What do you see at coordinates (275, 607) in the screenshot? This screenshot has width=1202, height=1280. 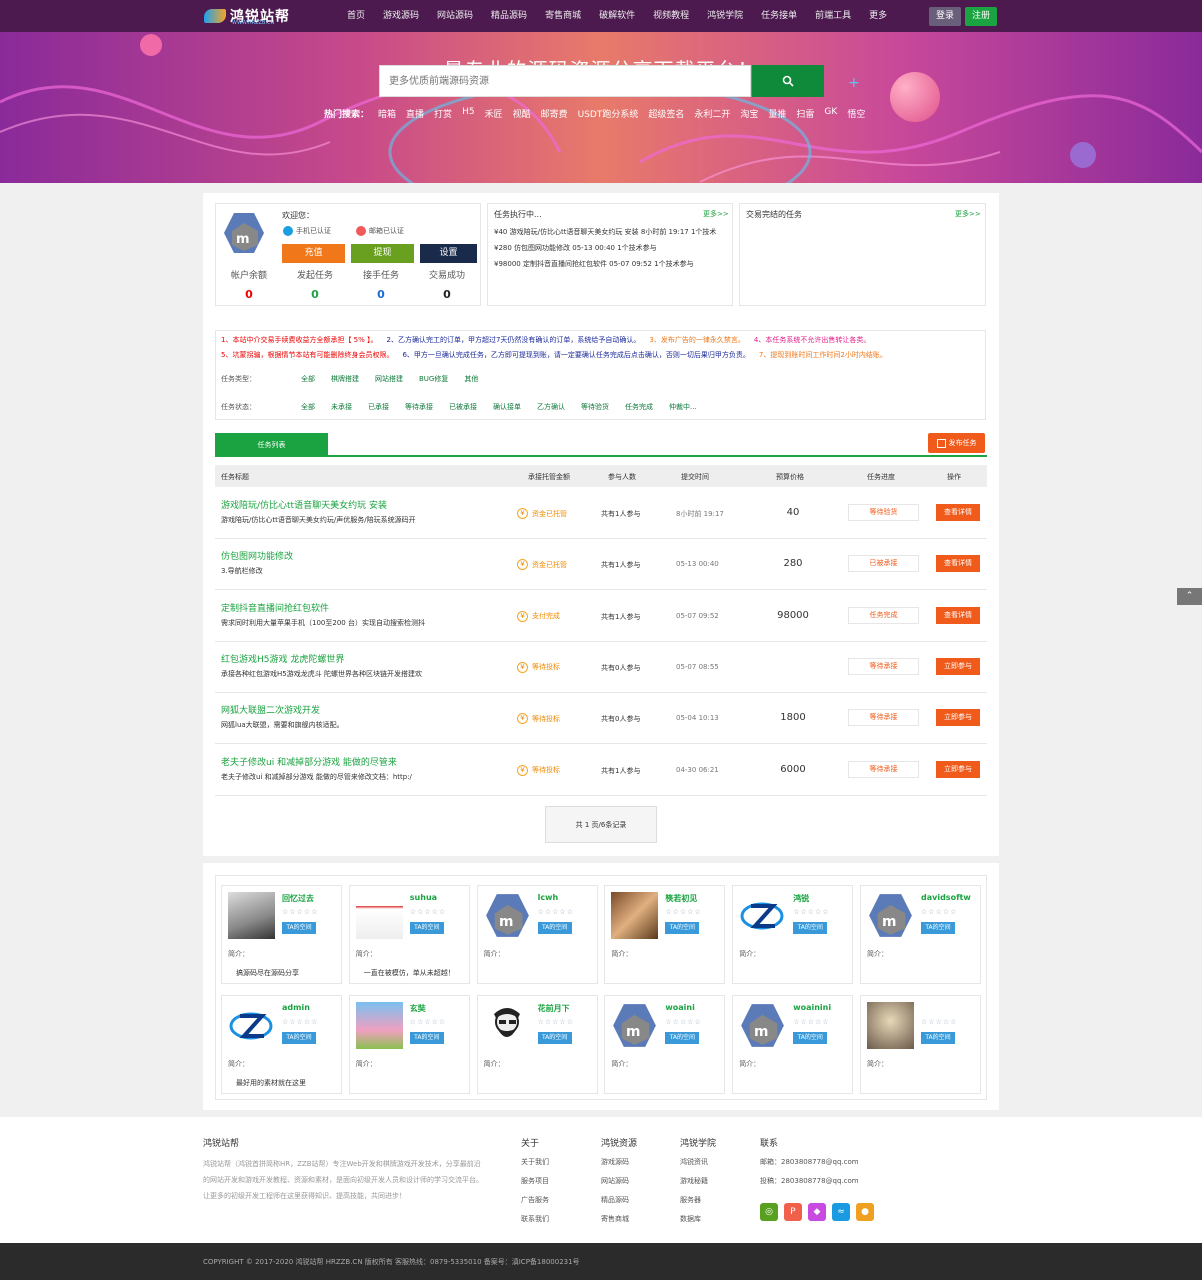 I see `task-title-link: 定制抖音直播间抢红包软件` at bounding box center [275, 607].